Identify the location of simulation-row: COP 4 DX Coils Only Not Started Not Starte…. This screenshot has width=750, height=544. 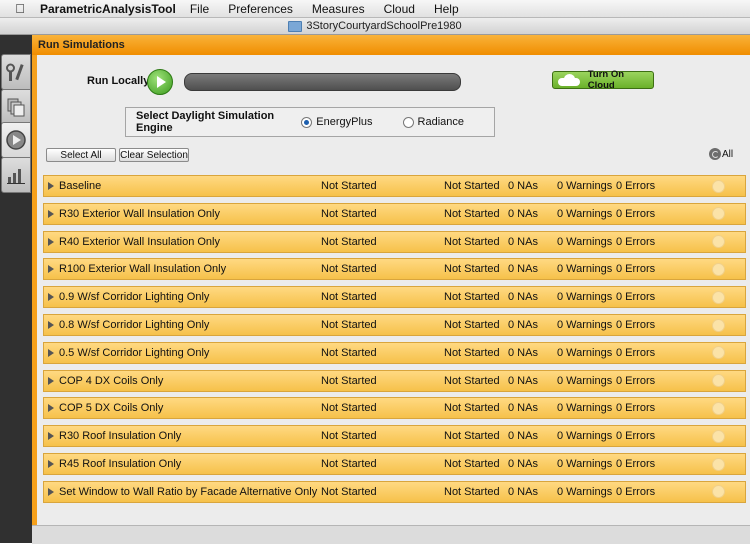
(394, 380).